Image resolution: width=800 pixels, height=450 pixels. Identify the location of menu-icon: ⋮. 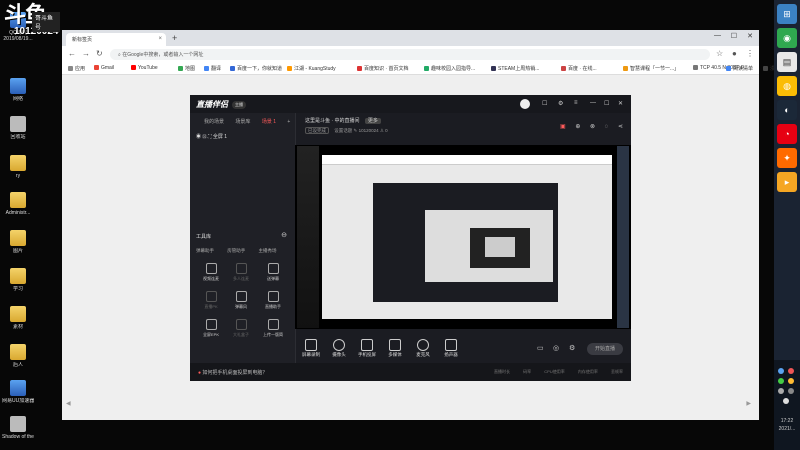
(750, 53).